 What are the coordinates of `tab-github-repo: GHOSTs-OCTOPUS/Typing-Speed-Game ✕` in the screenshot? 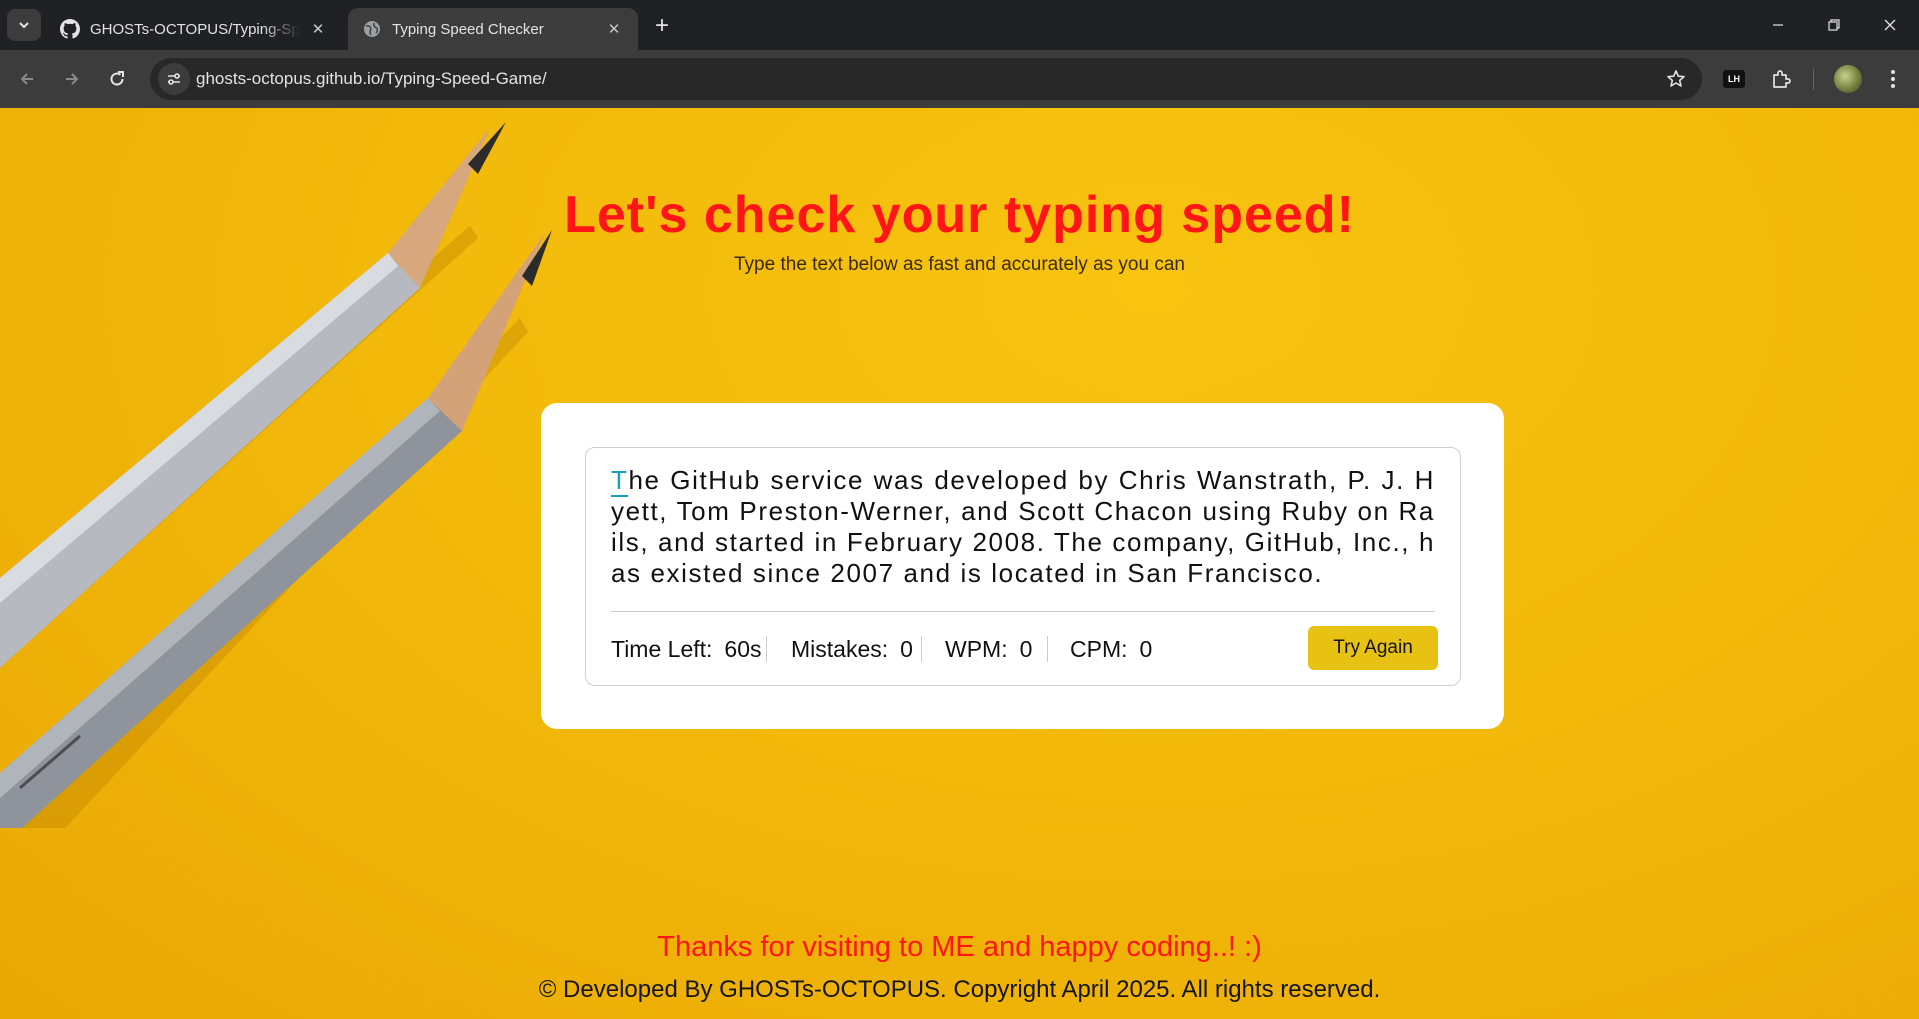 It's located at (194, 29).